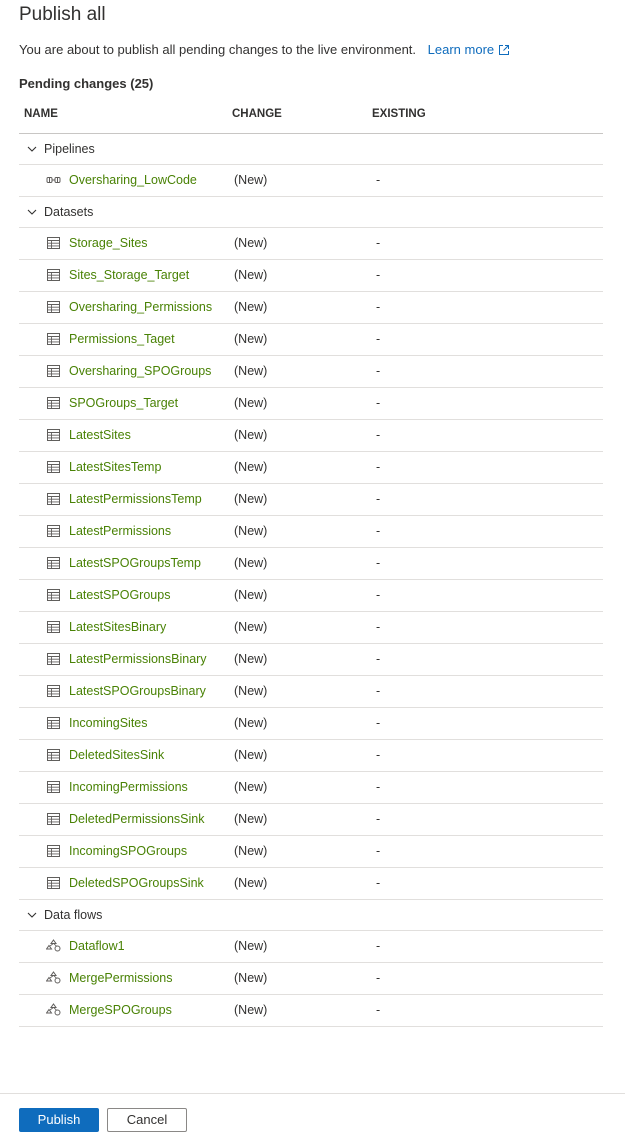 The width and height of the screenshot is (625, 1143). Describe the element at coordinates (311, 915) in the screenshot. I see `group-row: Data flows` at that location.